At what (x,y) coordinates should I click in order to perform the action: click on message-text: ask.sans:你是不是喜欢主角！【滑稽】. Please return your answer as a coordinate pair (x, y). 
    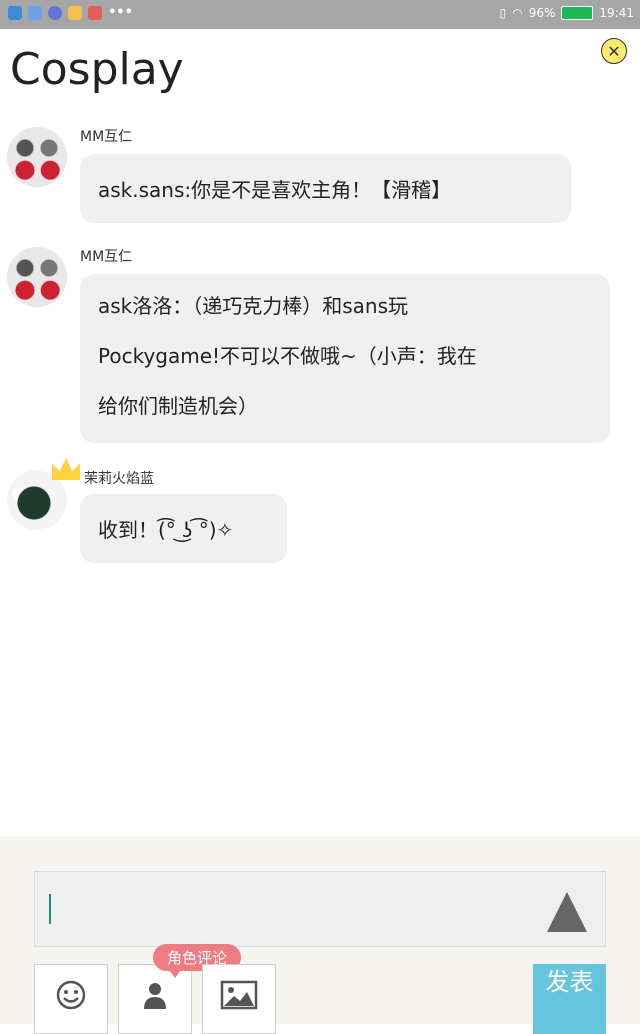
    Looking at the image, I should click on (275, 190).